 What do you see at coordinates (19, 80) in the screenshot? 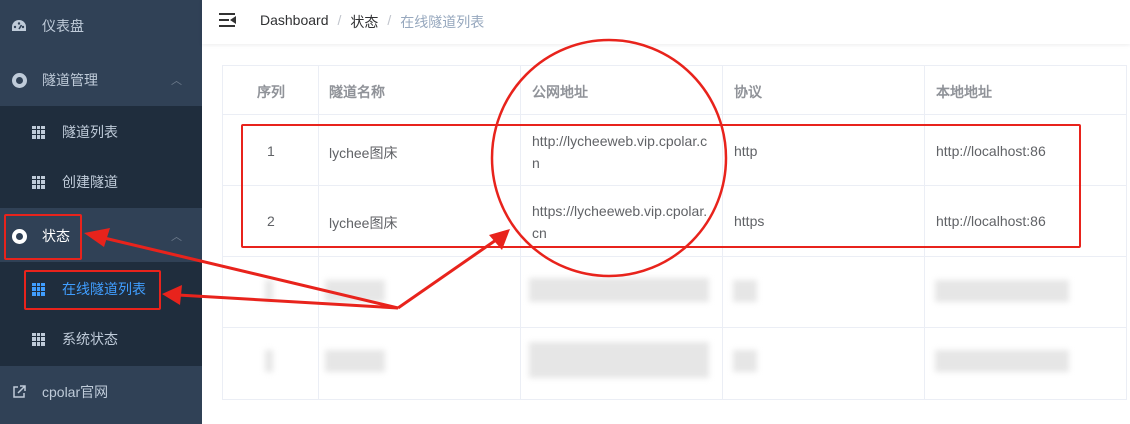
I see `tunnel-icon` at bounding box center [19, 80].